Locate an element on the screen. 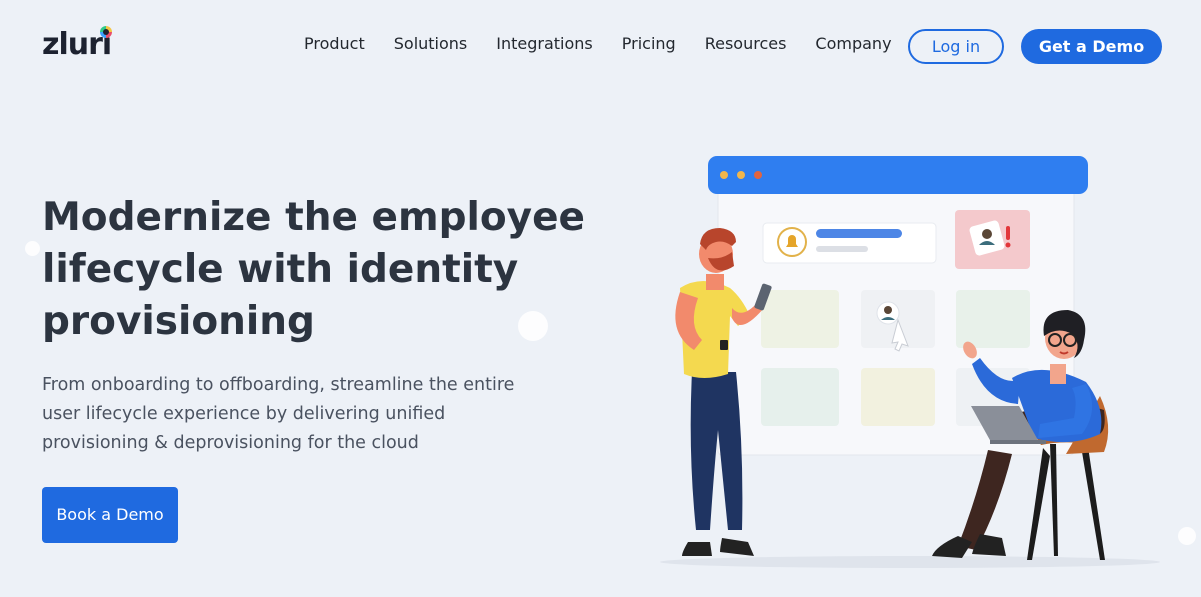 Image resolution: width=1201 pixels, height=597 pixels. zluri-logo: zluri is located at coordinates (77, 44).